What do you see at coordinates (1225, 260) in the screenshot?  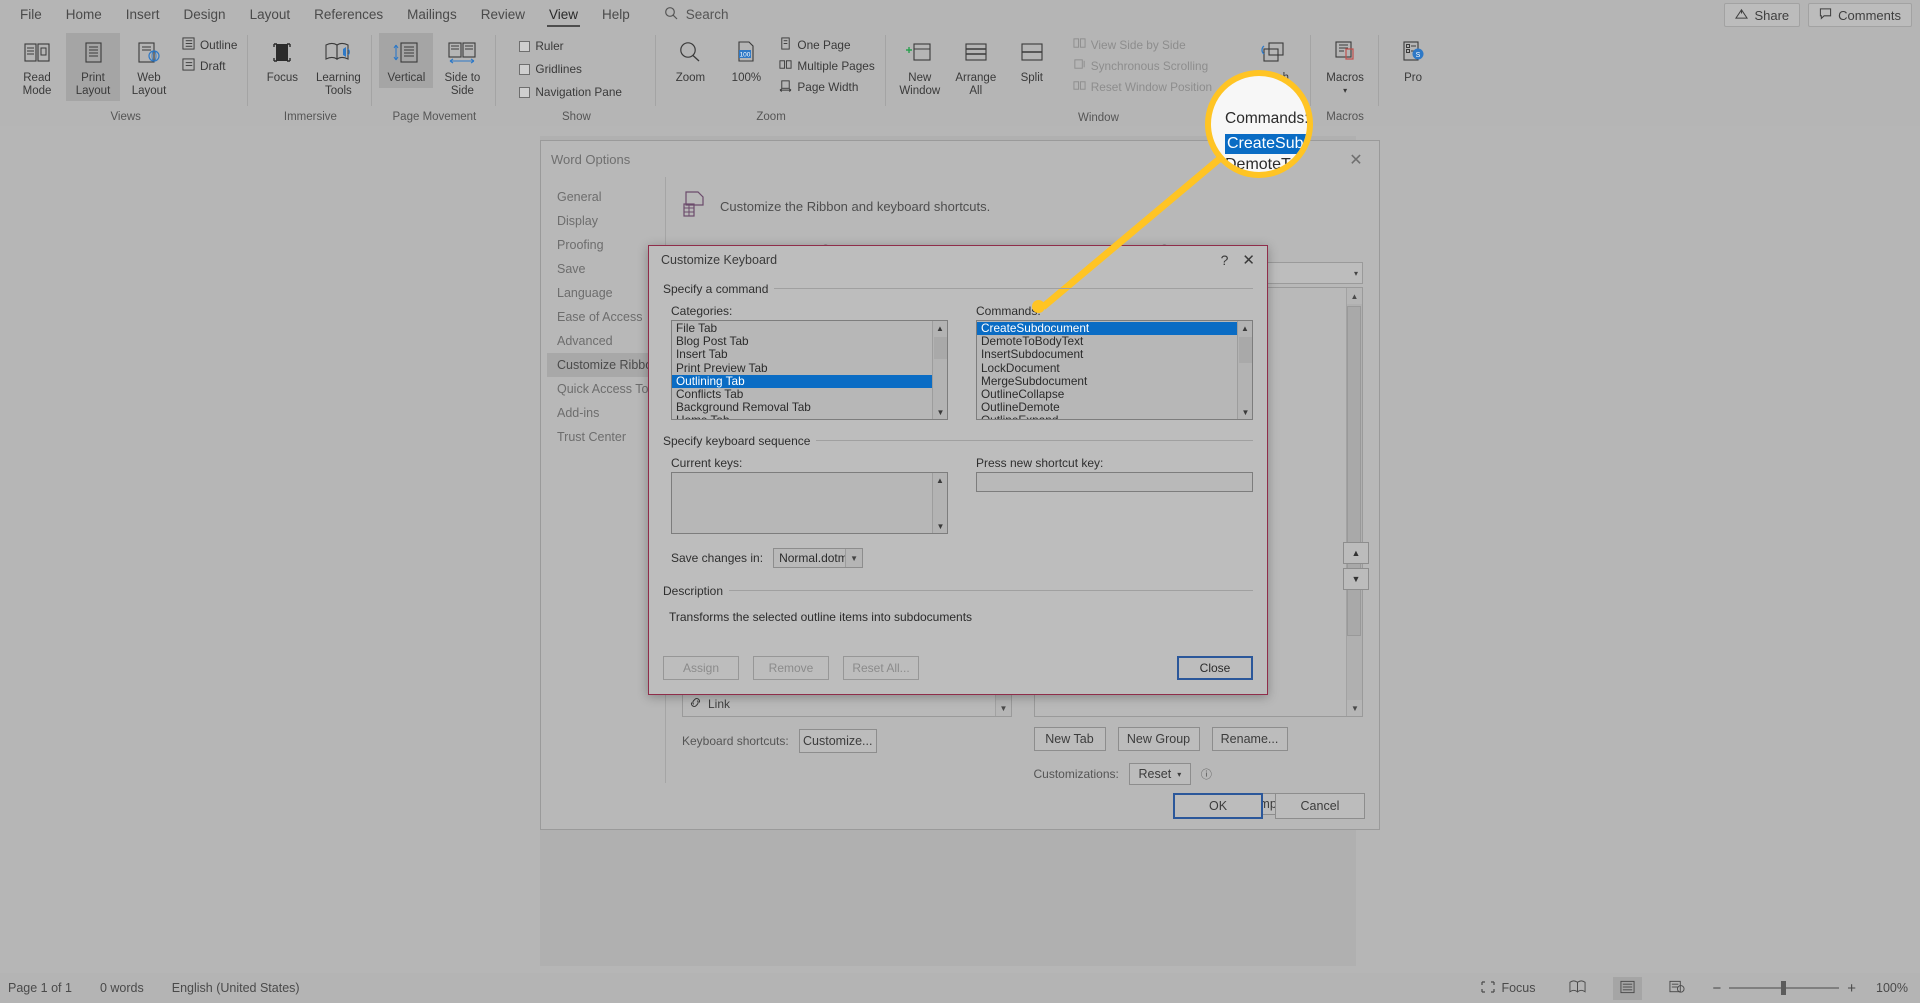 I see `help-icon: ?` at bounding box center [1225, 260].